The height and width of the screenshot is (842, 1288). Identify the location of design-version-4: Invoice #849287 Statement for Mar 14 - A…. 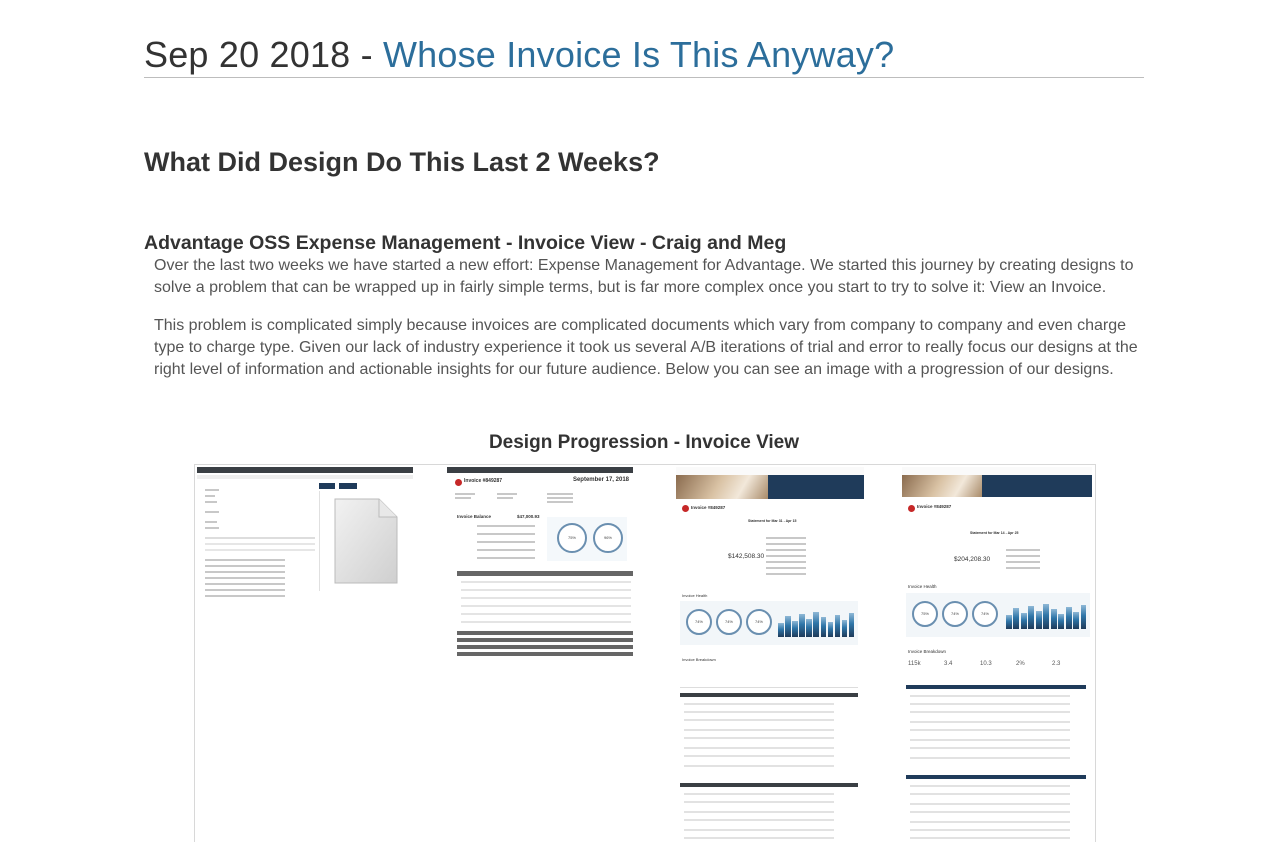
(997, 654).